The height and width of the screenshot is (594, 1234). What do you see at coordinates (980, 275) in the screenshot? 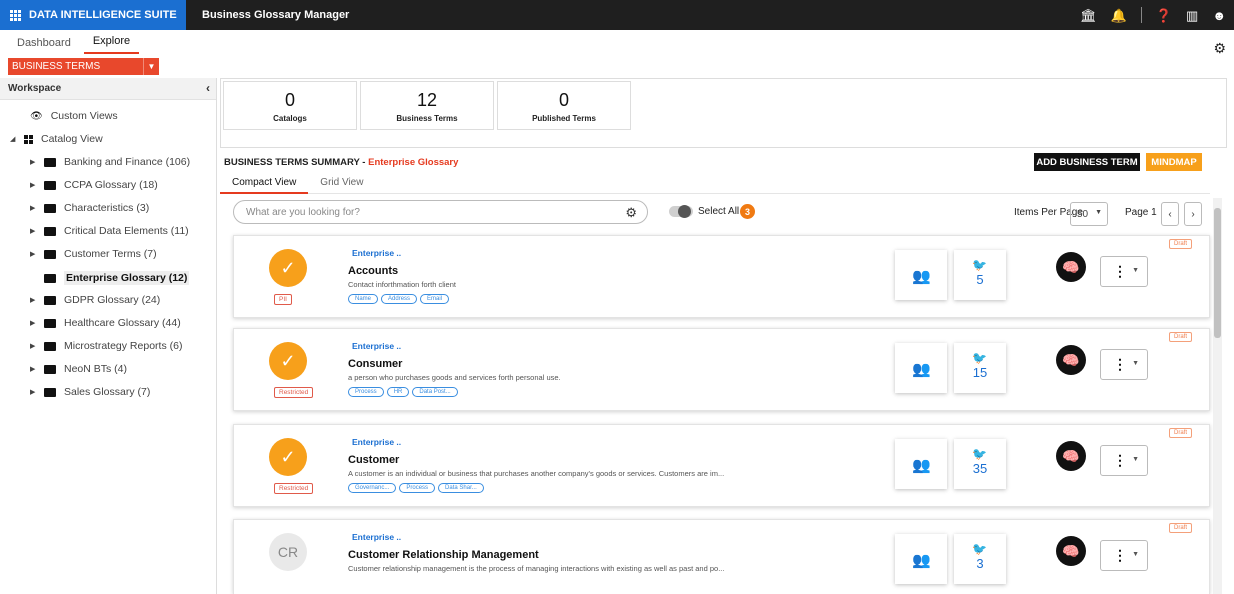
I see `related-count-button: 🐦 5` at bounding box center [980, 275].